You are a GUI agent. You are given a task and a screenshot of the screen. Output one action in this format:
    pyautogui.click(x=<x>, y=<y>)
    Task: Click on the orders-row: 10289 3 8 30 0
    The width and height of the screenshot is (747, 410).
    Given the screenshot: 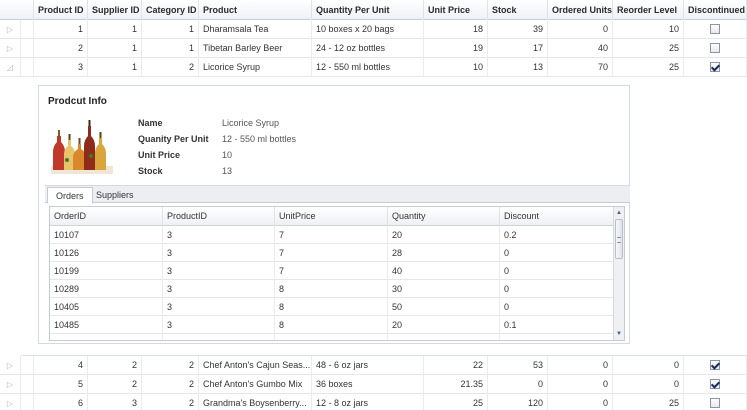 What is the action you would take?
    pyautogui.click(x=333, y=289)
    